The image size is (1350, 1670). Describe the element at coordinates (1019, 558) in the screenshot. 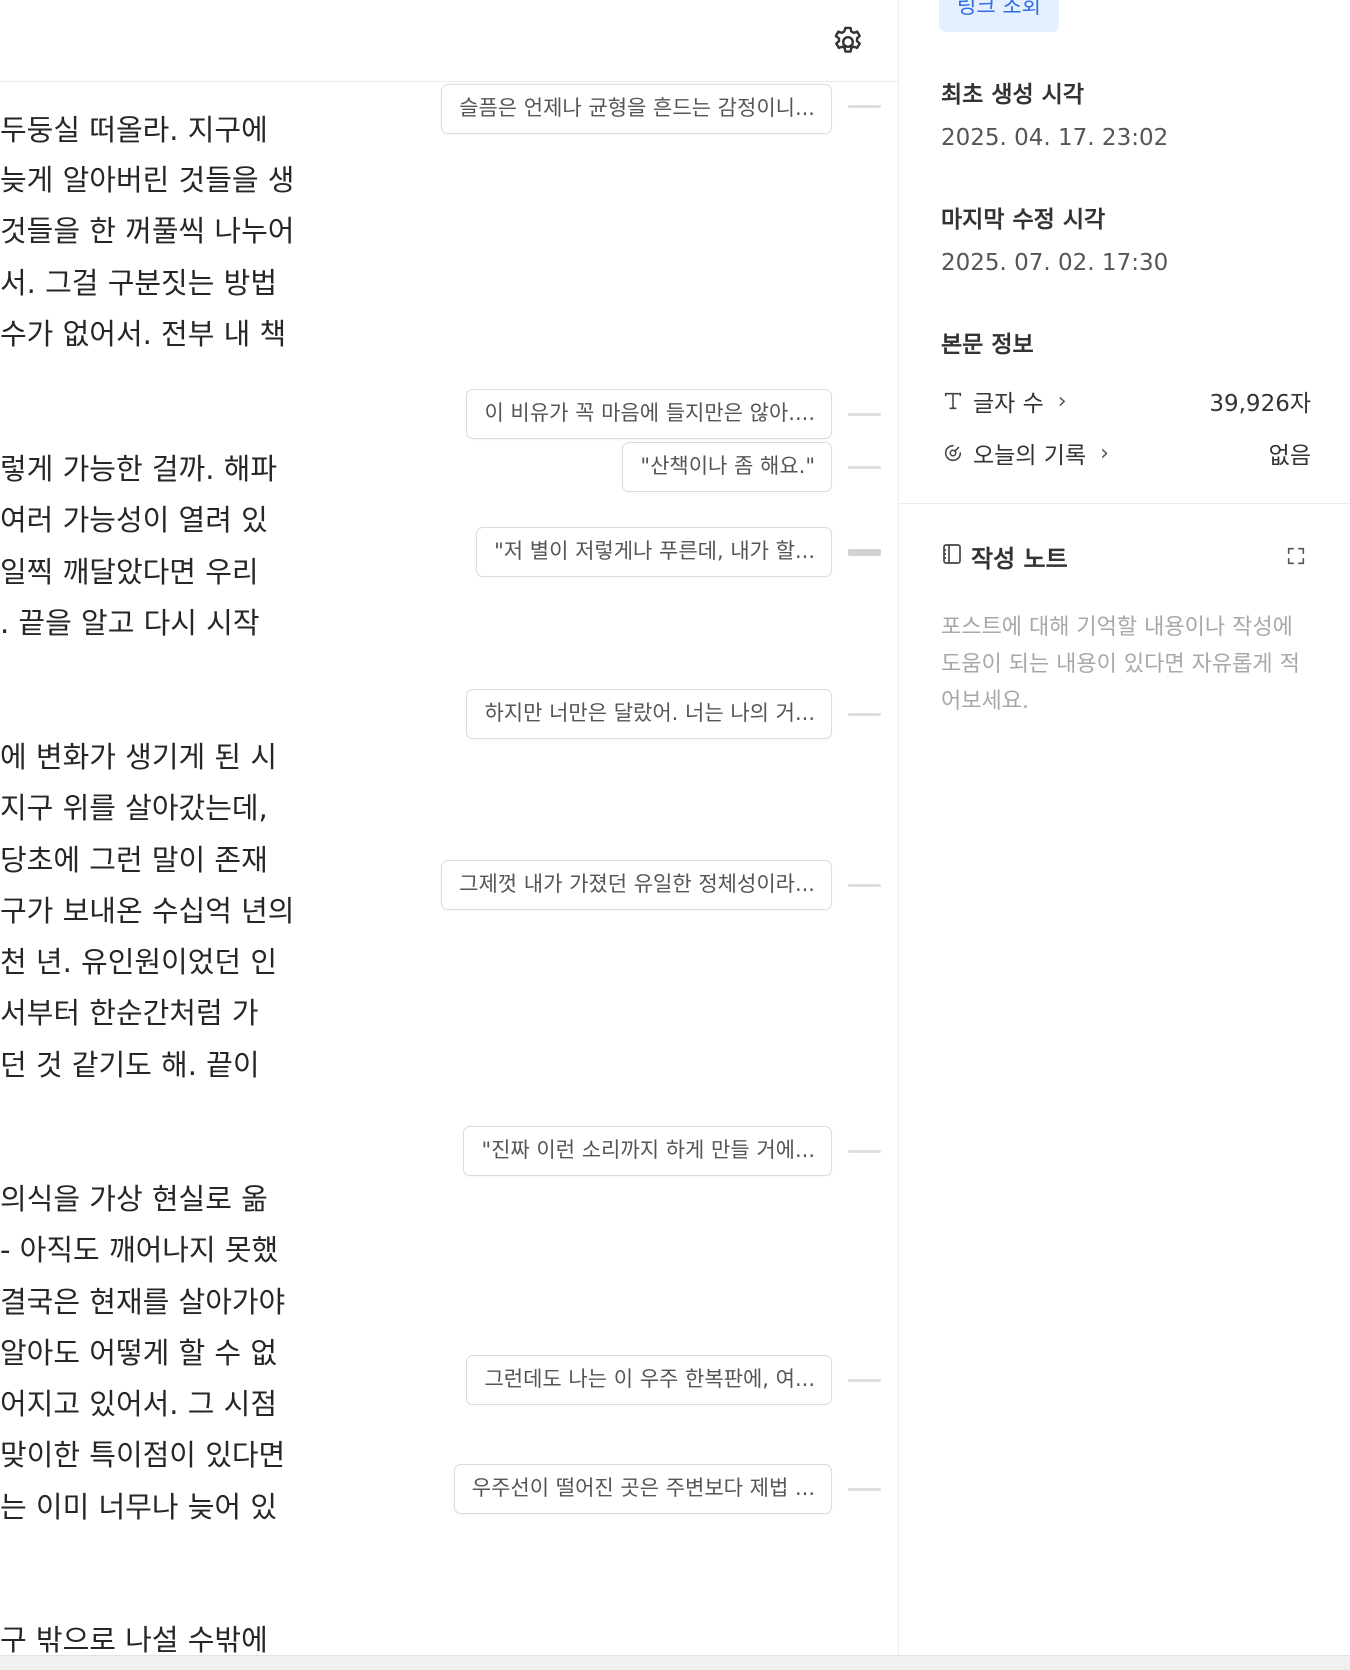

I see `writing-note-title: 작성 노트` at that location.